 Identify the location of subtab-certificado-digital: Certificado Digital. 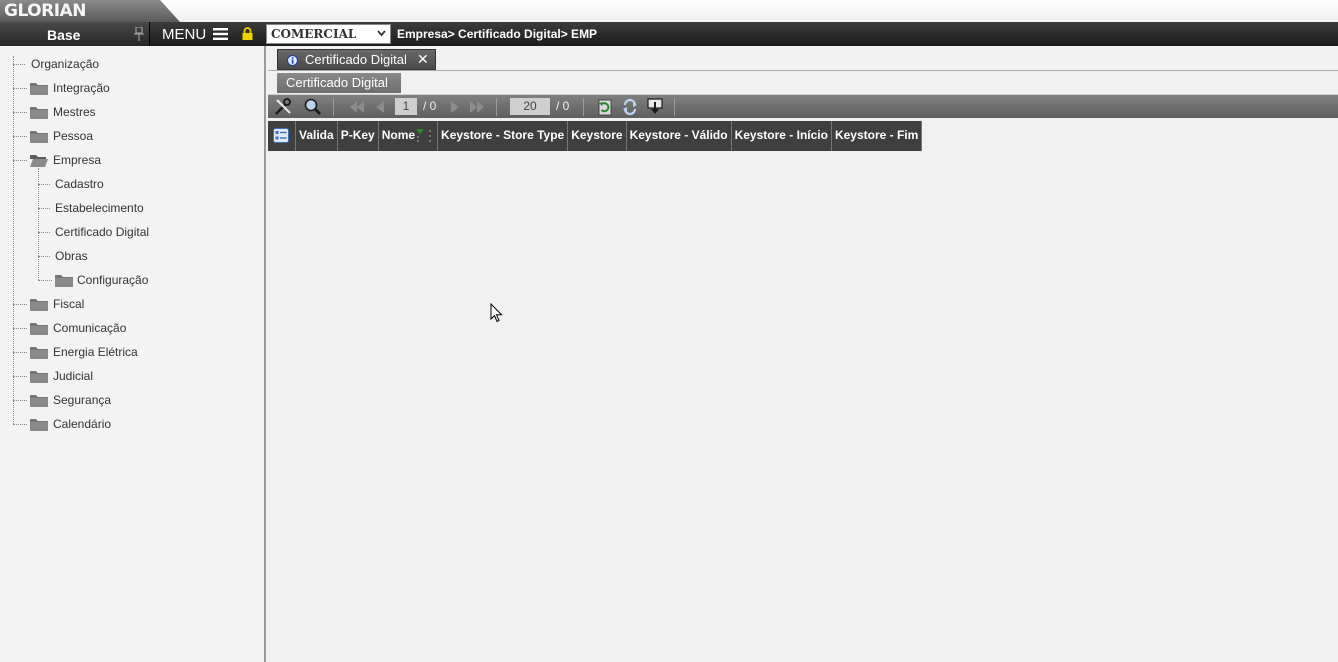
(339, 83).